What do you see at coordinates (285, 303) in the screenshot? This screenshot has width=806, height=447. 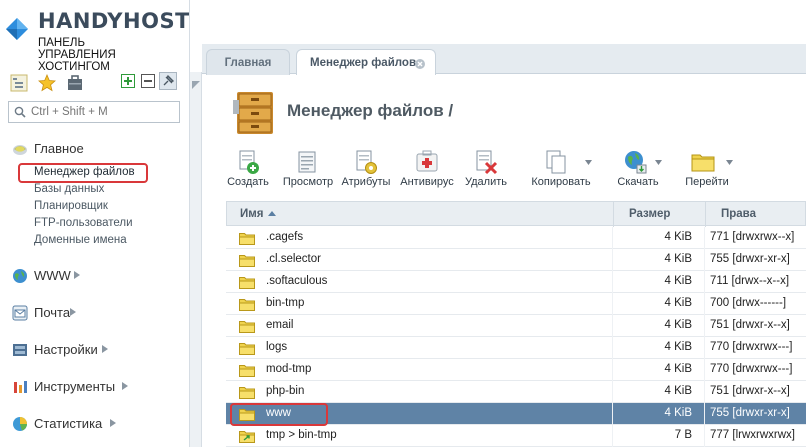 I see `file-name: bin-tmp` at bounding box center [285, 303].